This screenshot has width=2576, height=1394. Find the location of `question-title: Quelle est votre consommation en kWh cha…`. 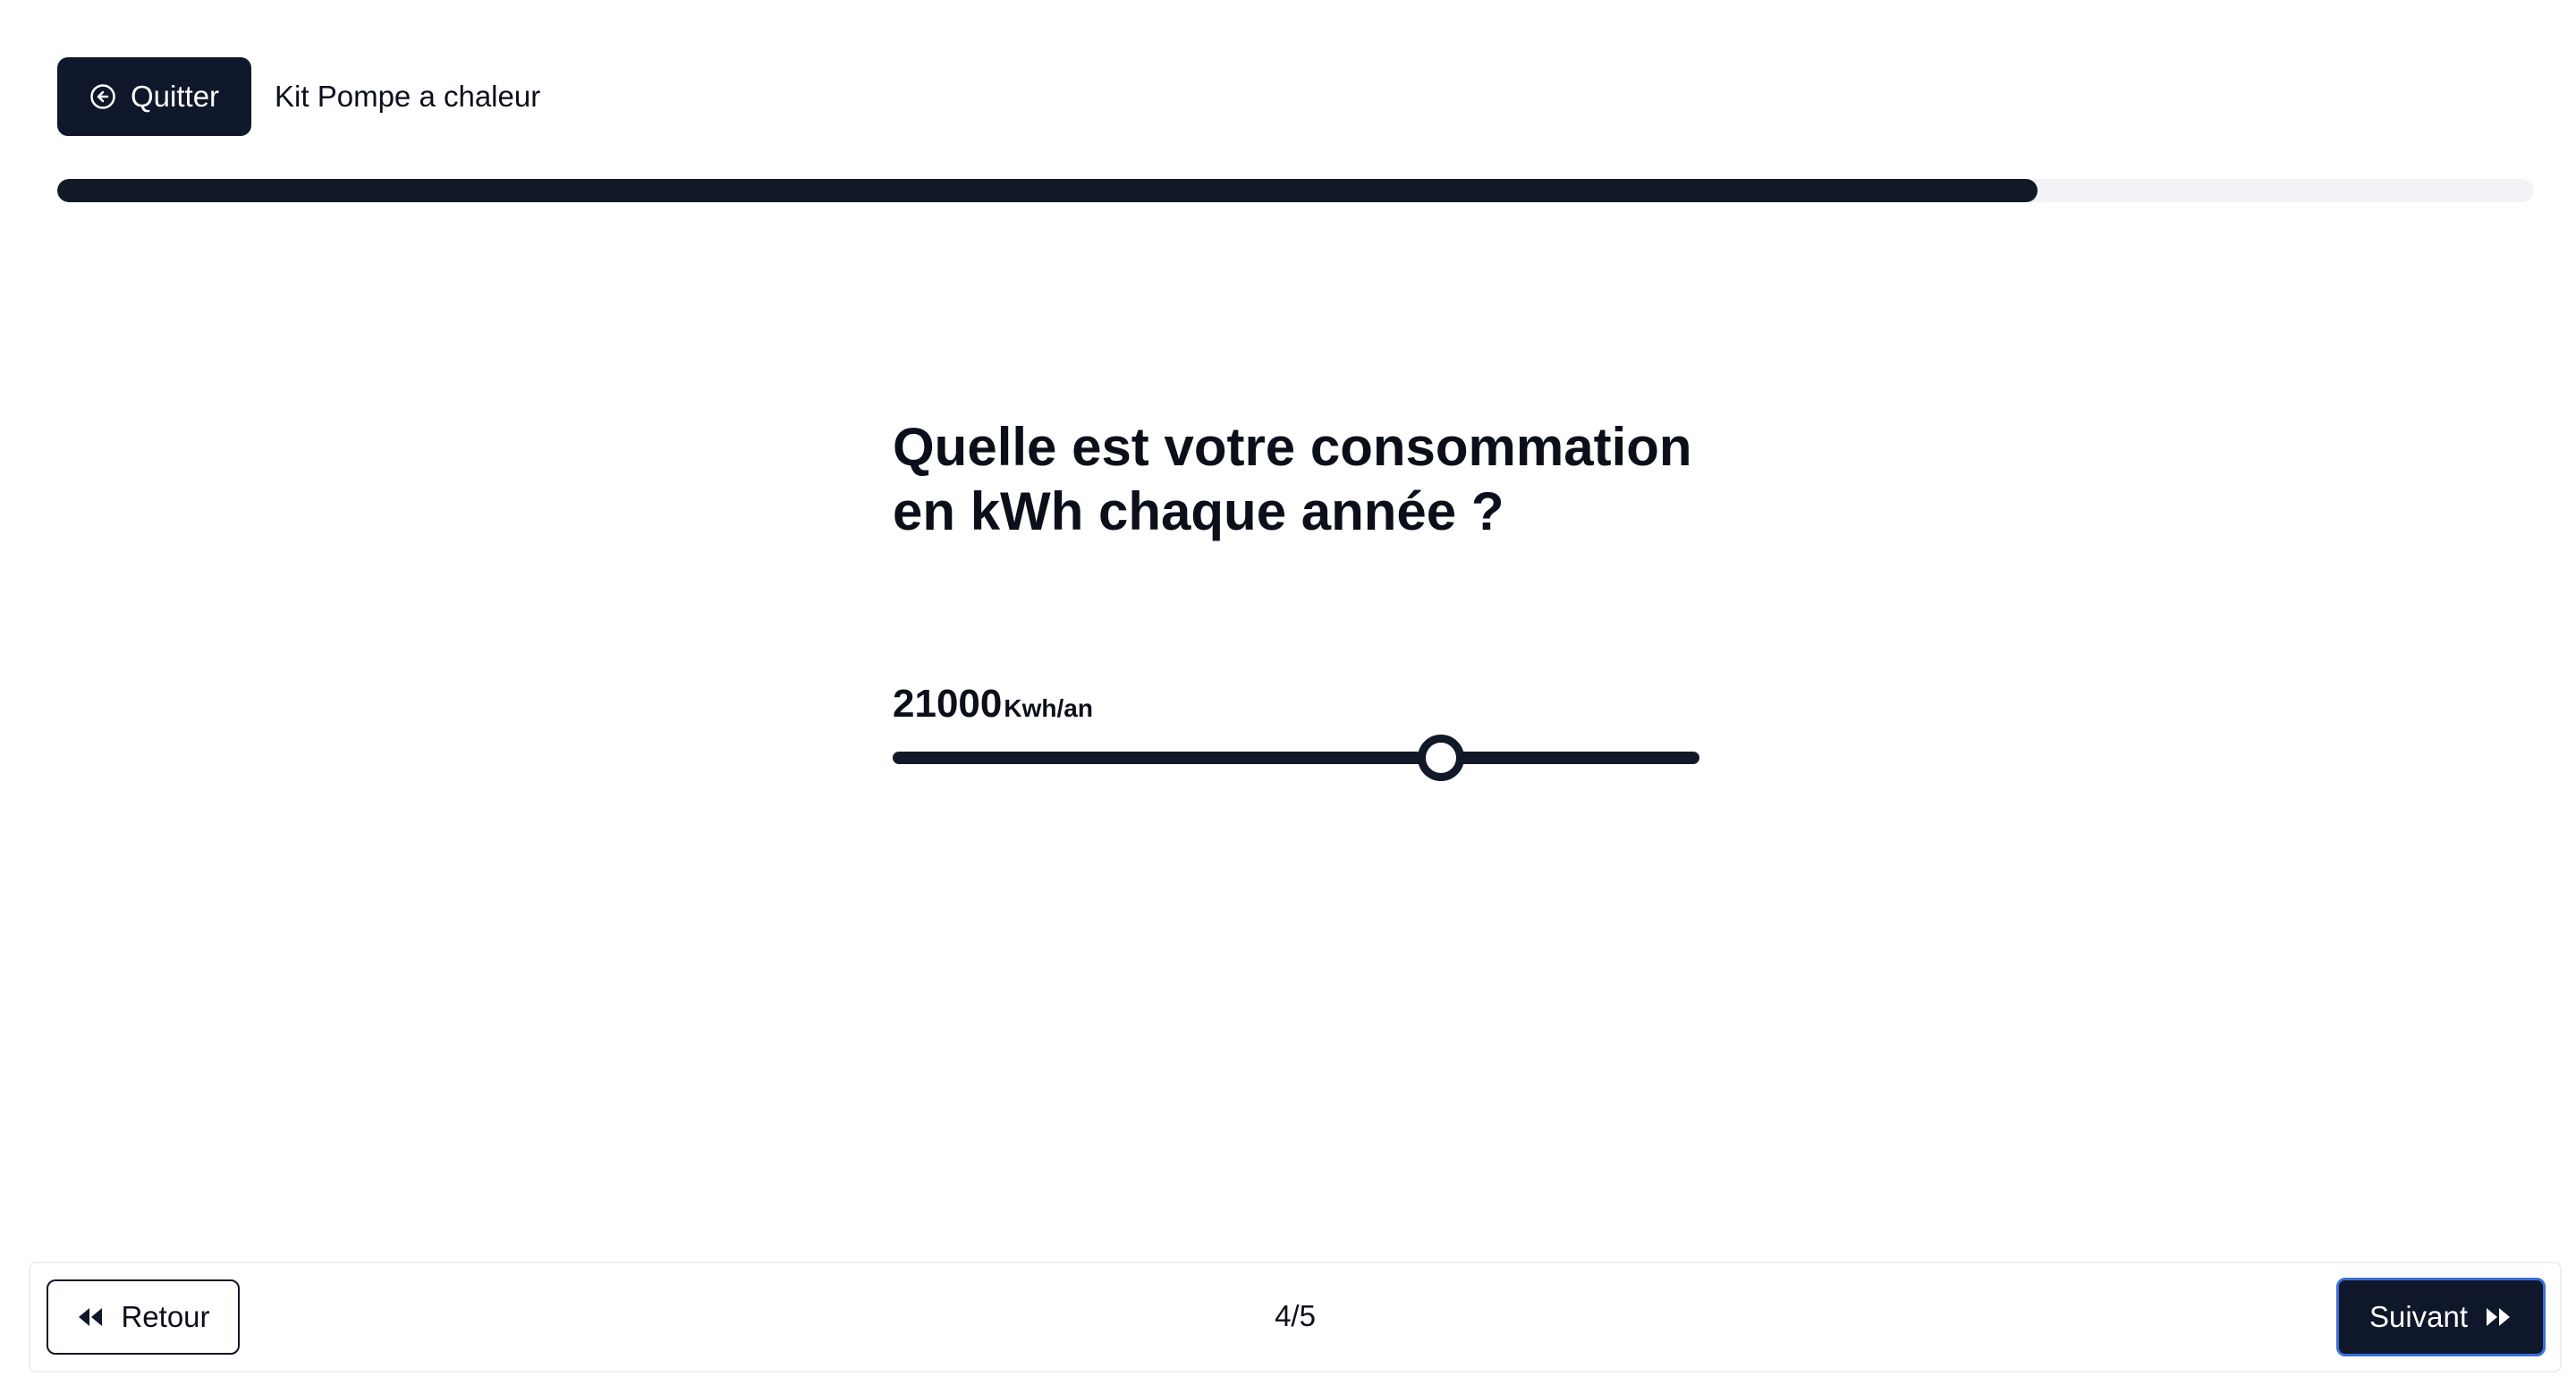

question-title: Quelle est votre consommation en kWh cha… is located at coordinates (1292, 479).